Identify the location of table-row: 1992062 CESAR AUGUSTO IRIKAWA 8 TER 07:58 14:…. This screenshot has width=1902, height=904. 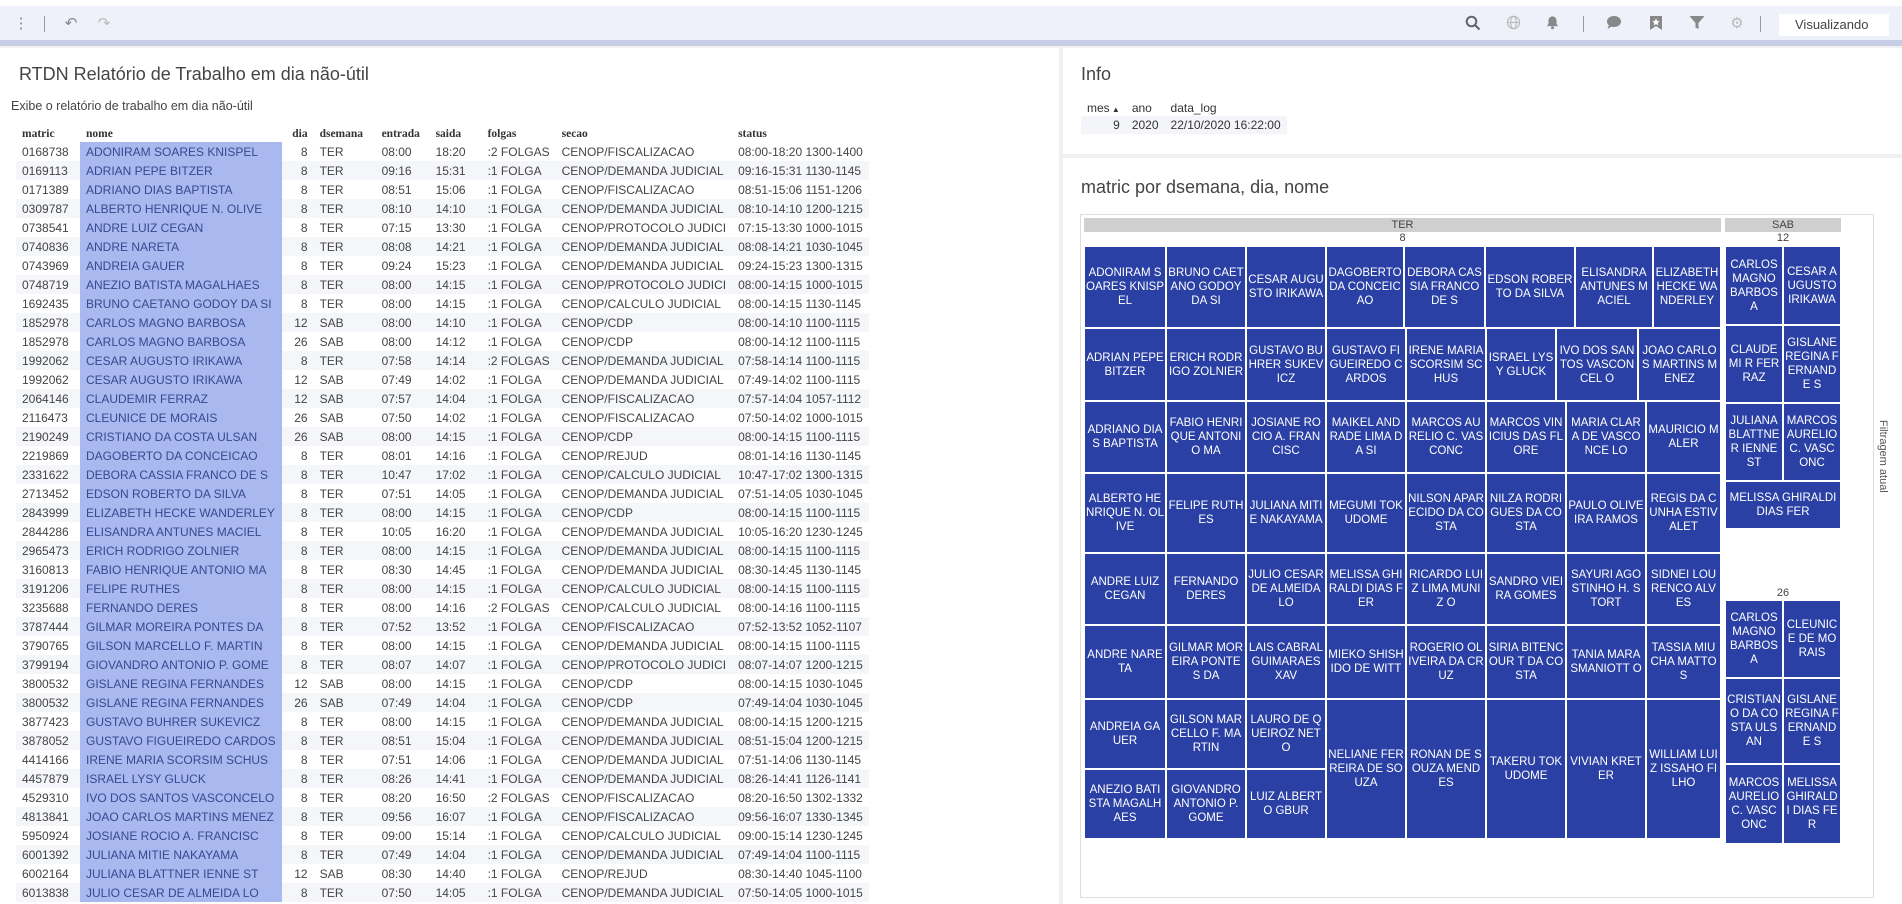
(442, 360).